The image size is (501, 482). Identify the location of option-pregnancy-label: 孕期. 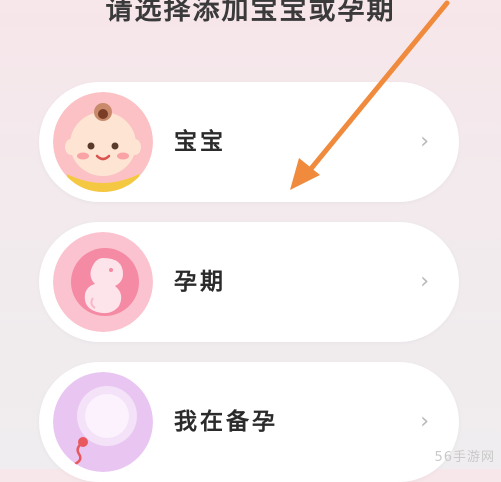
(200, 282).